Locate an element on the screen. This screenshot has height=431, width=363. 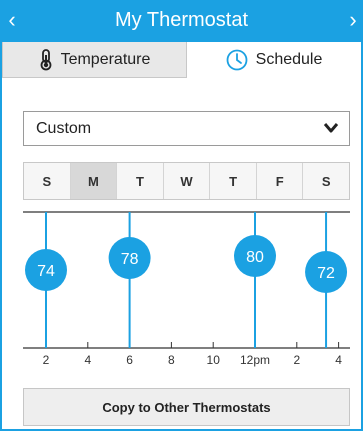
timeline-tick-label: 6 is located at coordinates (129, 360).